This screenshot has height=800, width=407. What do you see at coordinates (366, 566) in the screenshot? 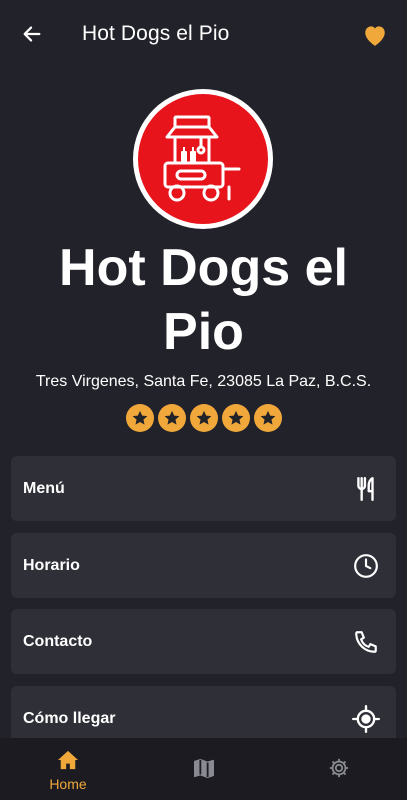
I see `clock-icon` at bounding box center [366, 566].